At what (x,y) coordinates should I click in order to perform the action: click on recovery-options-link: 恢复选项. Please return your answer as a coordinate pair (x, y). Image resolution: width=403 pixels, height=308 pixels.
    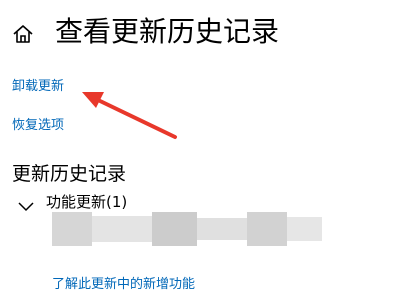
    Looking at the image, I should click on (38, 126).